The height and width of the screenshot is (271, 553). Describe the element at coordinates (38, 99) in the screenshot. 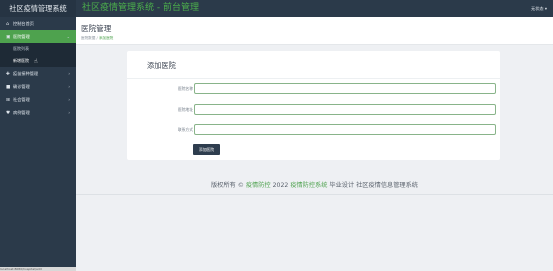

I see `sidebar-item-community: ⊞ 社会管理 ›` at that location.